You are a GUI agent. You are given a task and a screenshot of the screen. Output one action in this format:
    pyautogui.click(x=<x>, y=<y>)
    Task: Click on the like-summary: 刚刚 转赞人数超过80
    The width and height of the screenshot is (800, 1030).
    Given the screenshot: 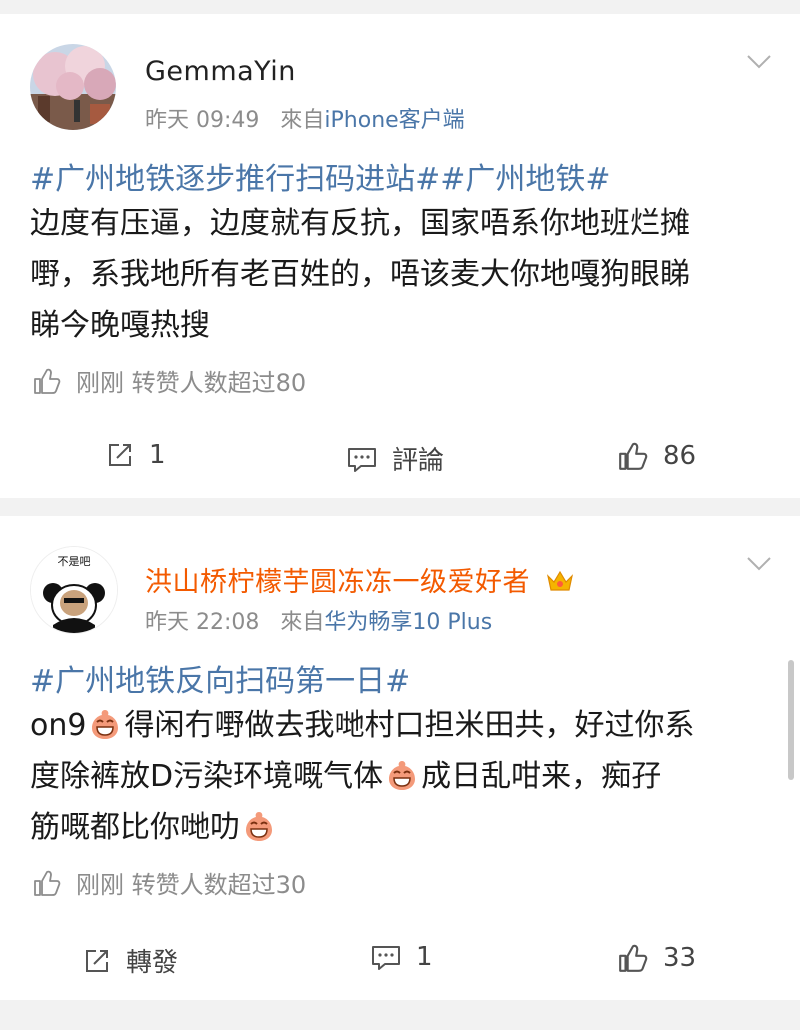 What is the action you would take?
    pyautogui.click(x=169, y=380)
    